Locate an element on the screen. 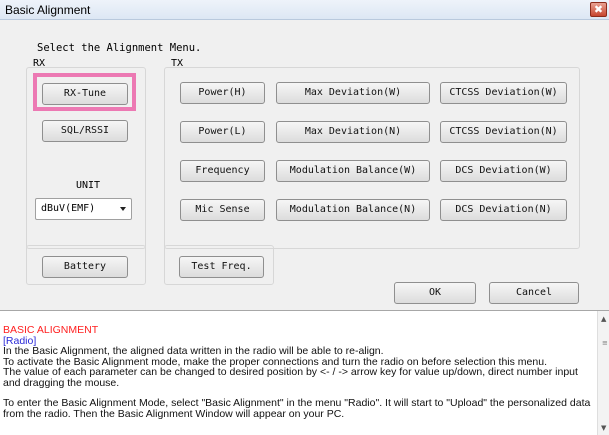  chevron-down-icon is located at coordinates (123, 209).